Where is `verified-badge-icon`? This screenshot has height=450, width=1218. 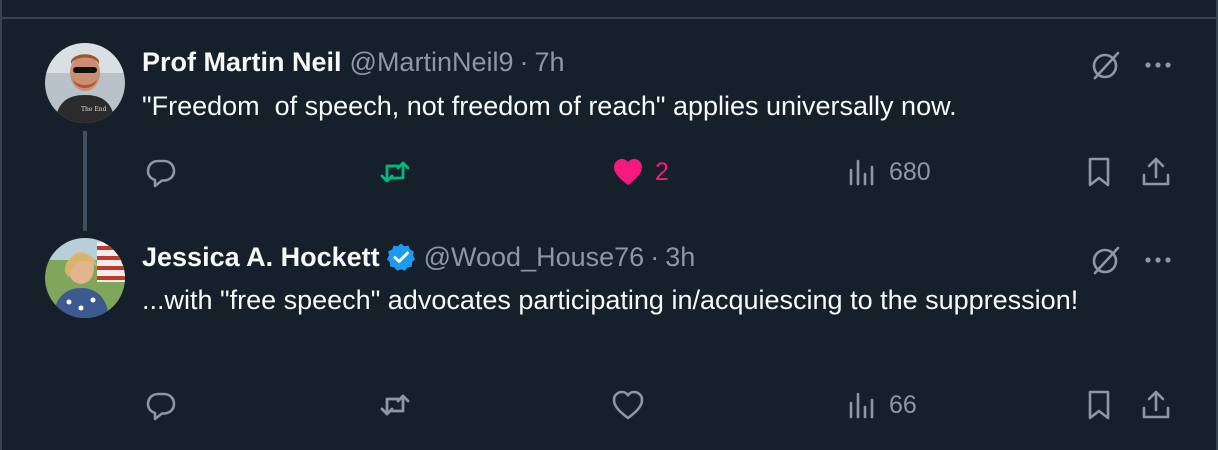
verified-badge-icon is located at coordinates (401, 257).